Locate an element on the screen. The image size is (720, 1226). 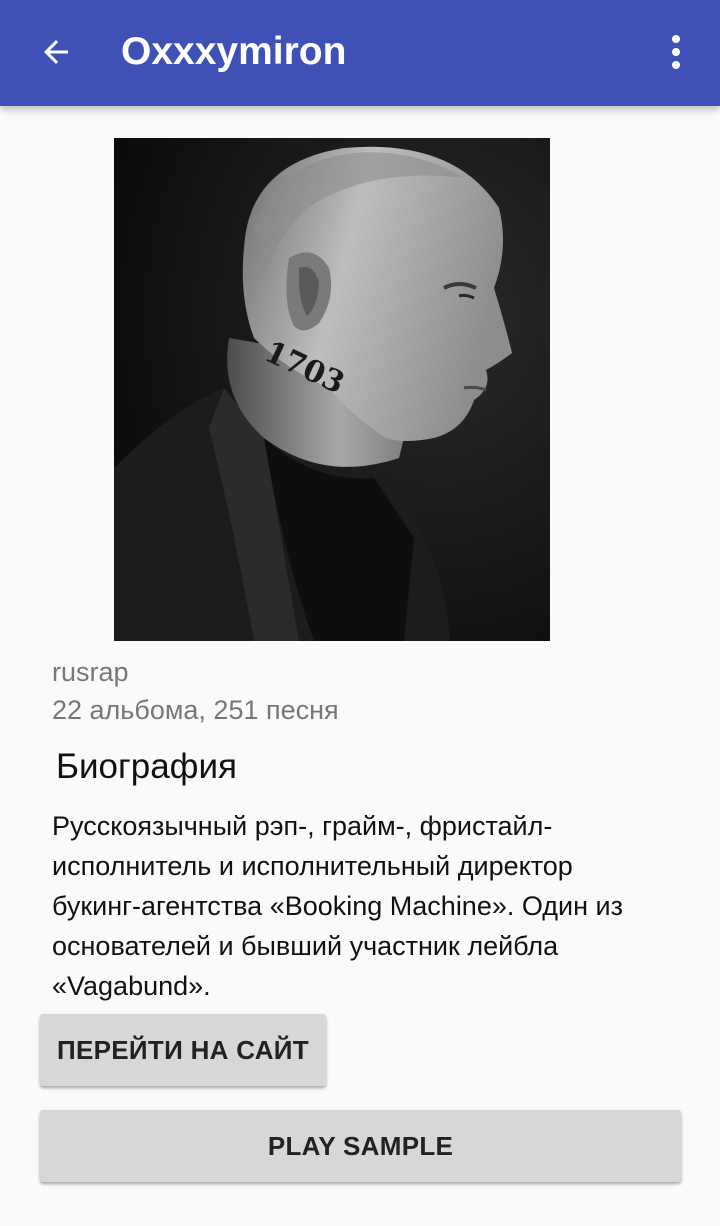
back-button is located at coordinates (56, 52).